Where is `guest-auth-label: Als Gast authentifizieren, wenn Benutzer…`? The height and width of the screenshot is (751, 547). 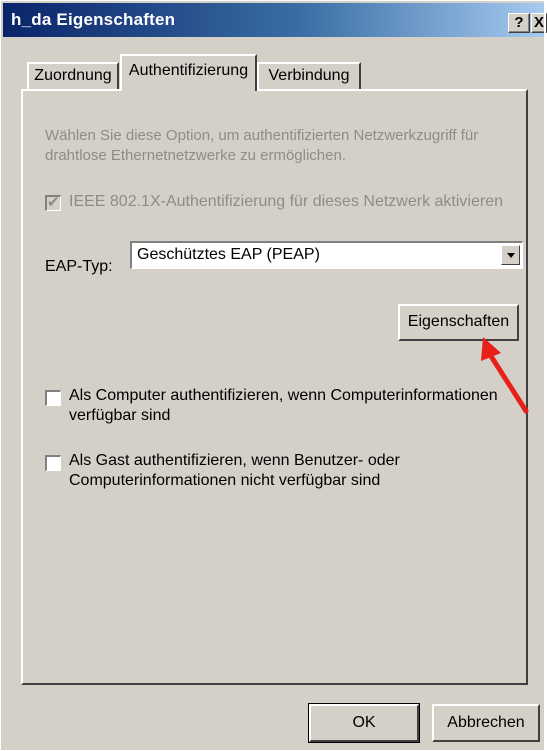
guest-auth-label: Als Gast authentifizieren, wenn Benutzer… is located at coordinates (234, 470).